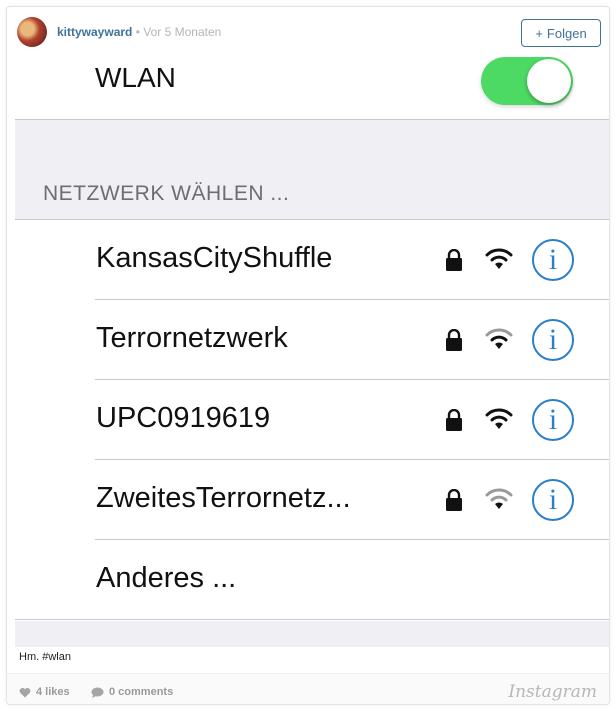 Image resolution: width=616 pixels, height=711 pixels. What do you see at coordinates (97, 692) in the screenshot?
I see `comment-icon` at bounding box center [97, 692].